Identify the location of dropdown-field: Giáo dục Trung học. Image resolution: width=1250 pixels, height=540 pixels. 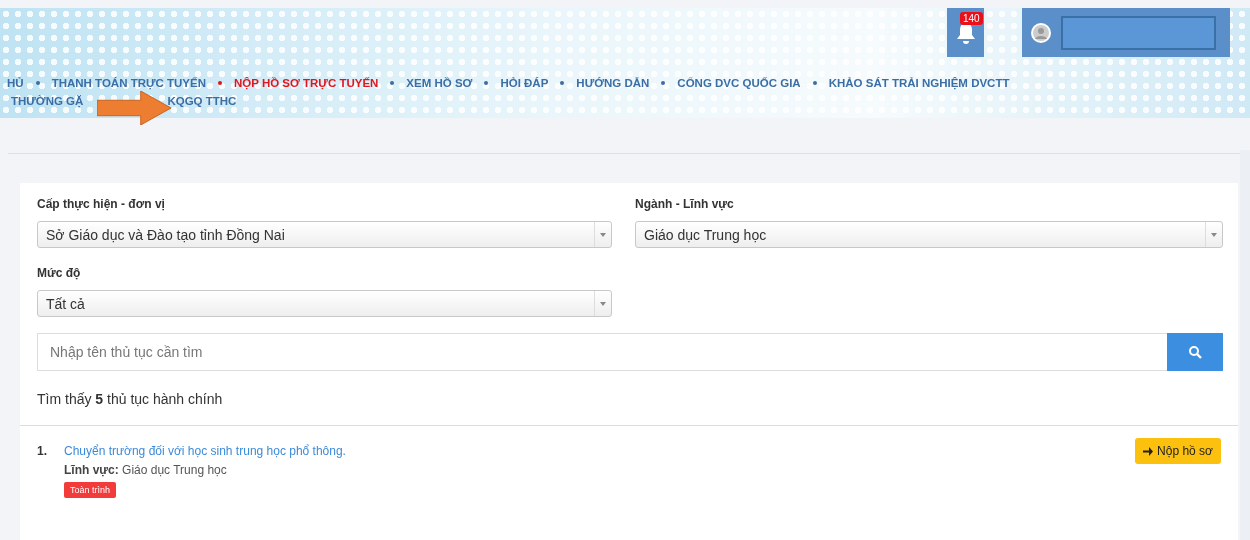
(929, 234).